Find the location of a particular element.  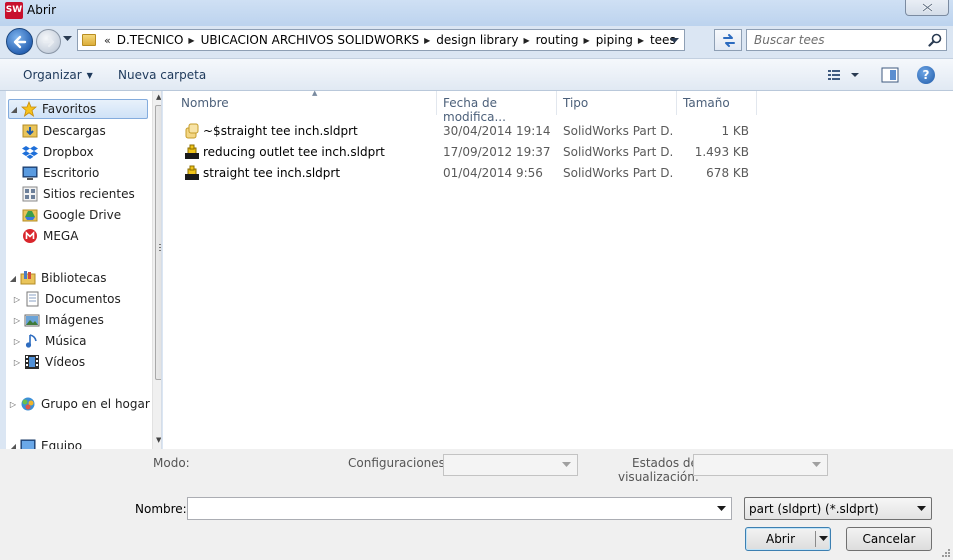

filename-input is located at coordinates (448, 508).